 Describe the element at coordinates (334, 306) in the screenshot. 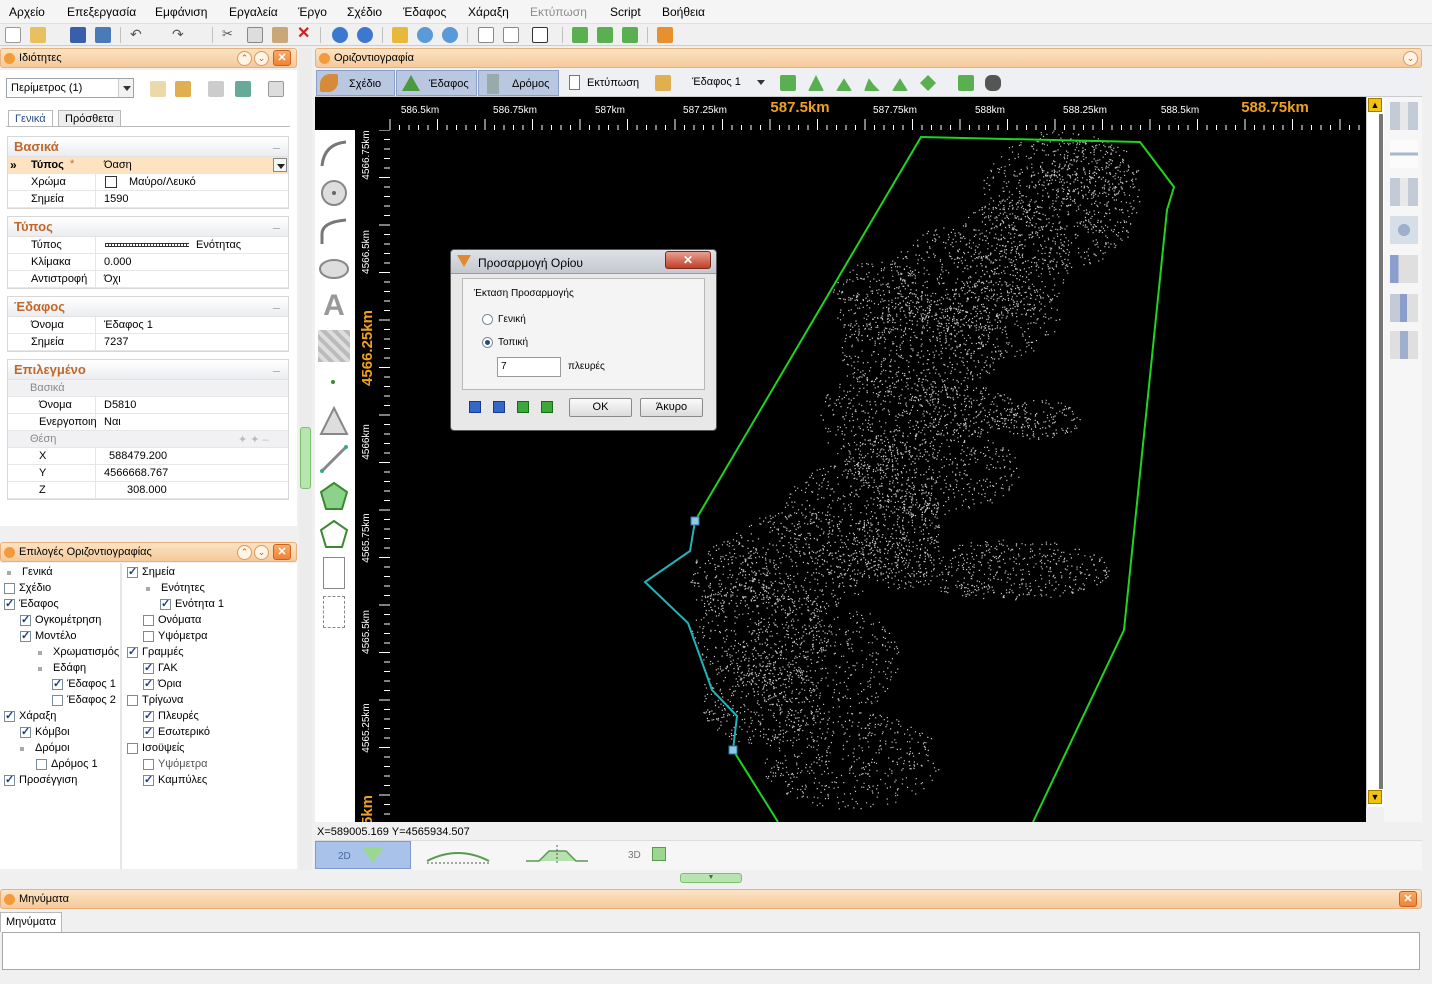

I see `text-tool-icon: A` at that location.